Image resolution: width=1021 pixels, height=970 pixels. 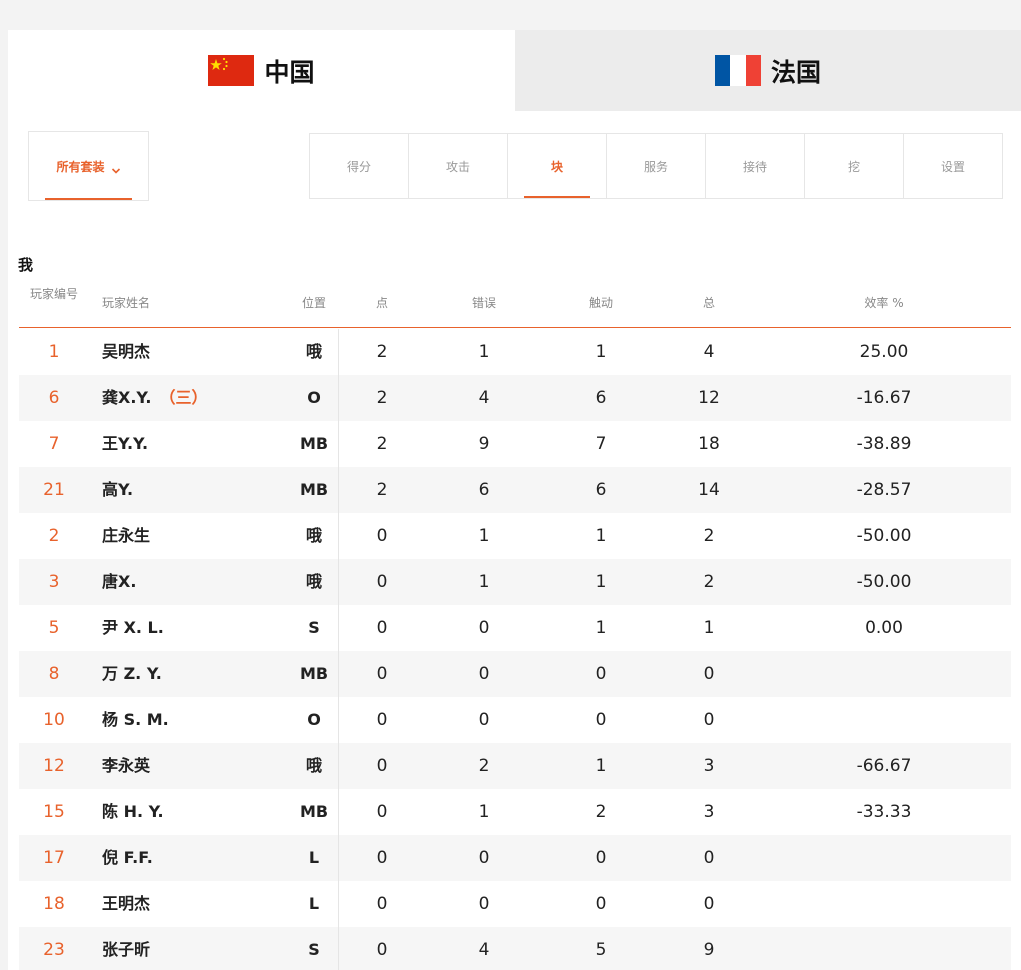 I want to click on player-number: 12, so click(x=54, y=766).